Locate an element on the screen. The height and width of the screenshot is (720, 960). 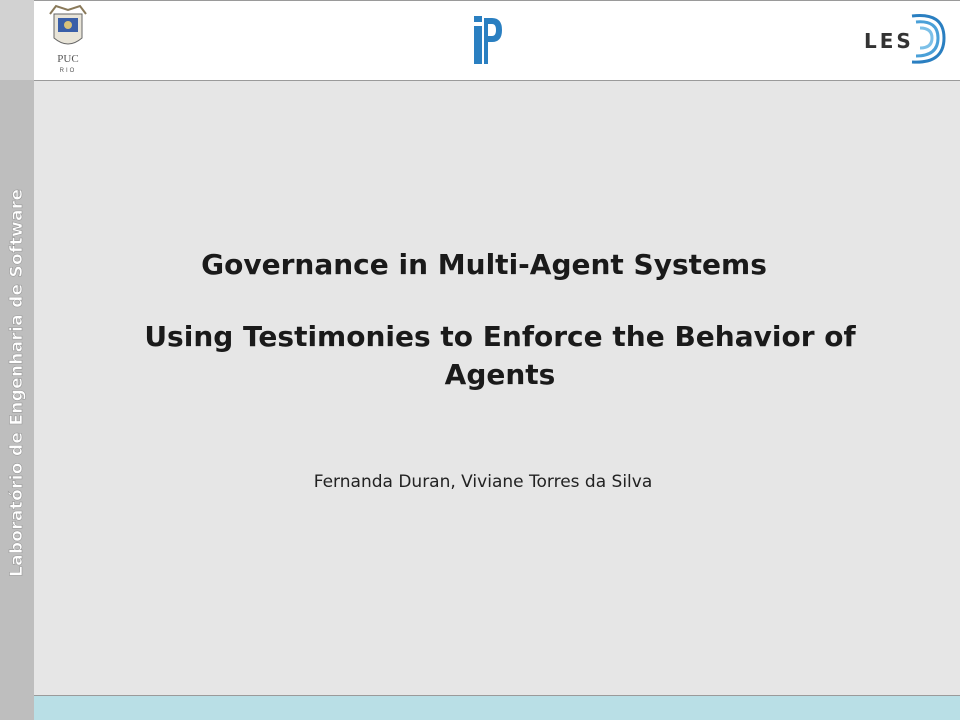
sidebar-top is located at coordinates (17, 40).